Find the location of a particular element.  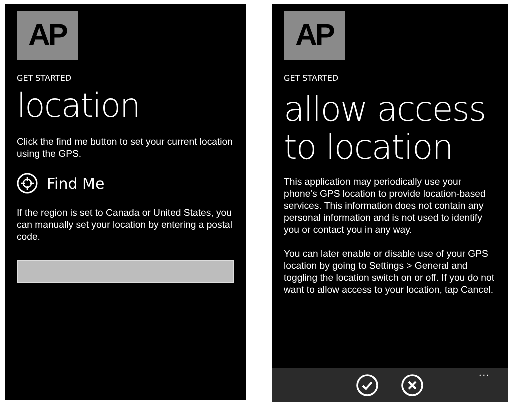

body-text: You can later enable or disable use of your GPS location by going to Settings > General and toggling the location switch on or off. If you do not want to allow access to your location, tap Cancel. is located at coordinates (390, 273).